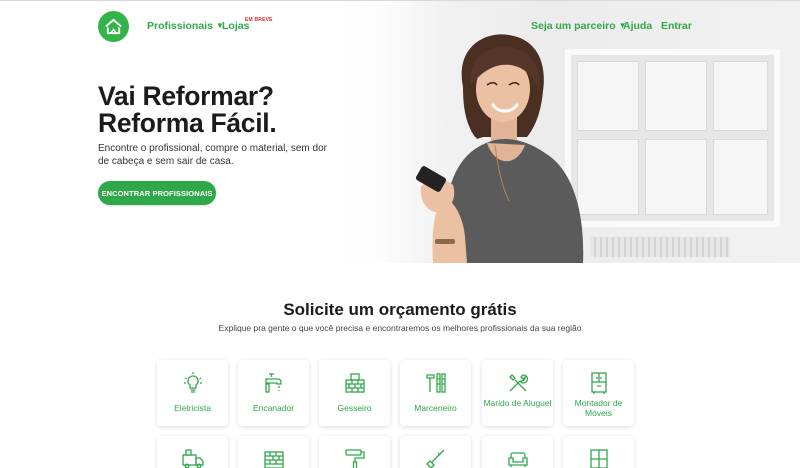  What do you see at coordinates (354, 408) in the screenshot?
I see `service-label: Gesseiro` at bounding box center [354, 408].